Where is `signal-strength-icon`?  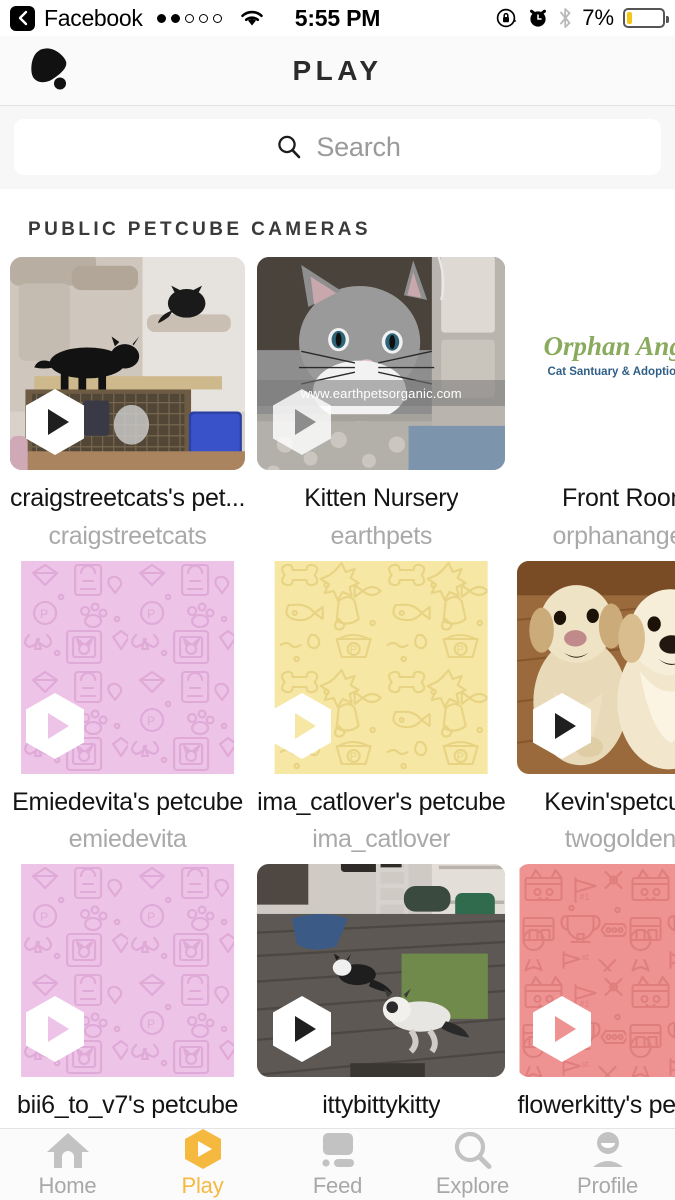
signal-strength-icon is located at coordinates (189, 18).